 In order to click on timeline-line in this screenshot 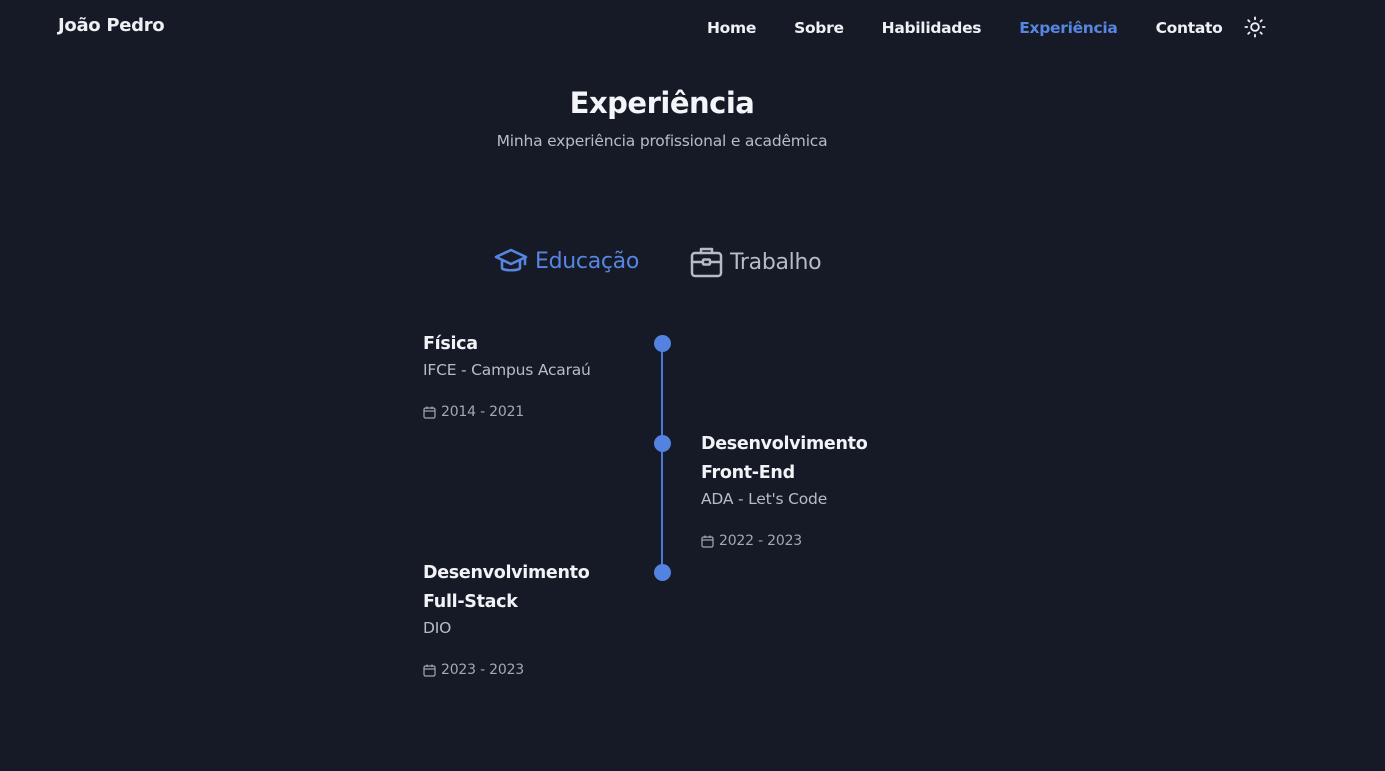, I will do `click(662, 457)`.